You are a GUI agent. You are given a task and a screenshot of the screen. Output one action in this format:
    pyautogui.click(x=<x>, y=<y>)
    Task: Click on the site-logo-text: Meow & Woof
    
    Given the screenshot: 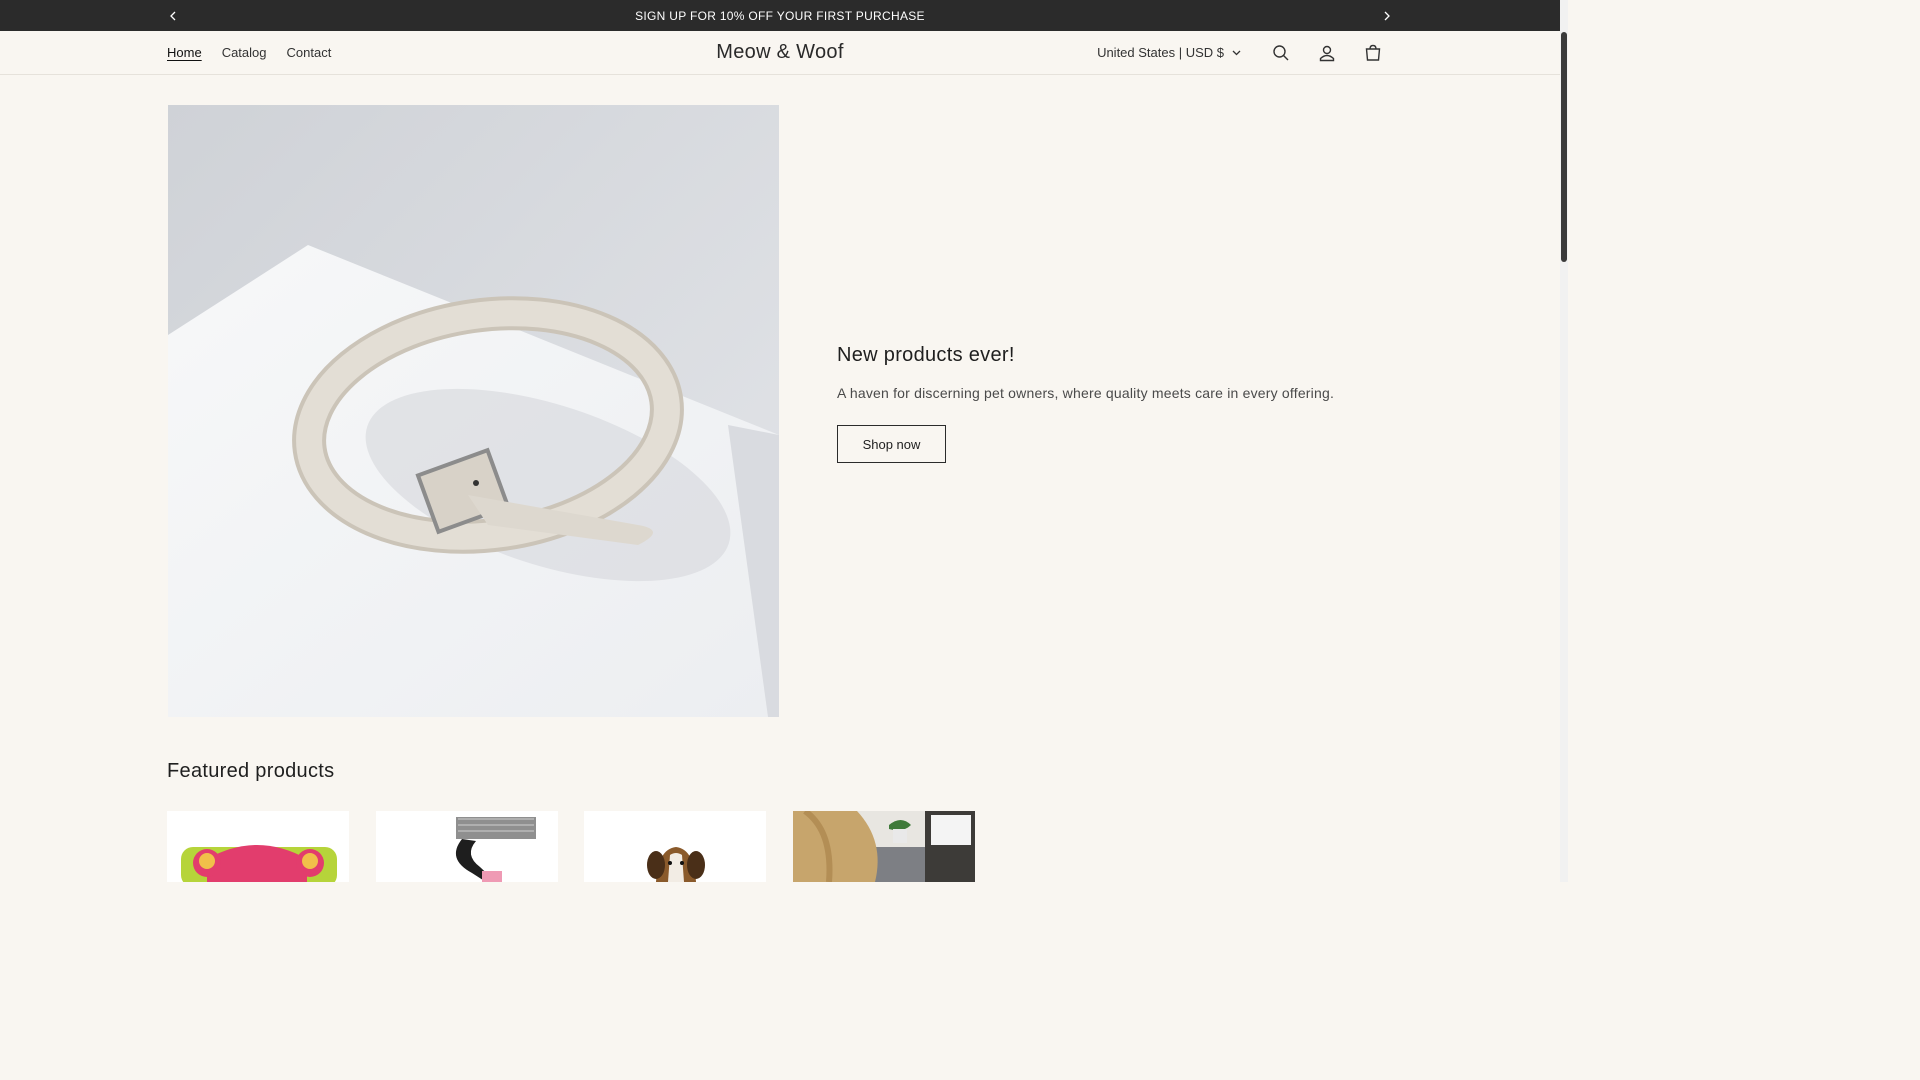 What is the action you would take?
    pyautogui.click(x=779, y=52)
    